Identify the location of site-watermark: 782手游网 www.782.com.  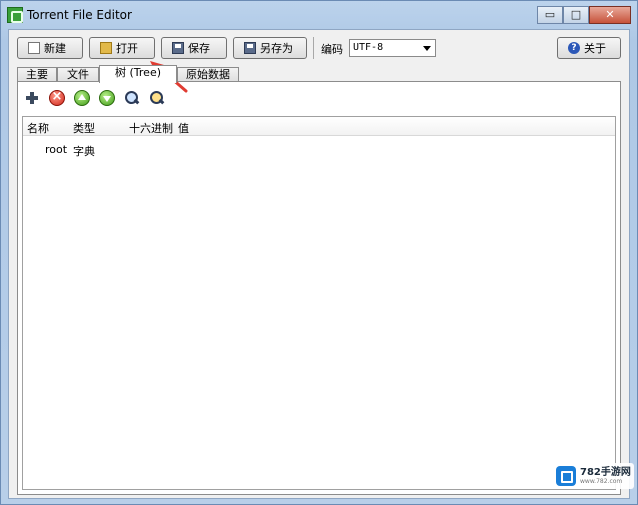
(594, 476).